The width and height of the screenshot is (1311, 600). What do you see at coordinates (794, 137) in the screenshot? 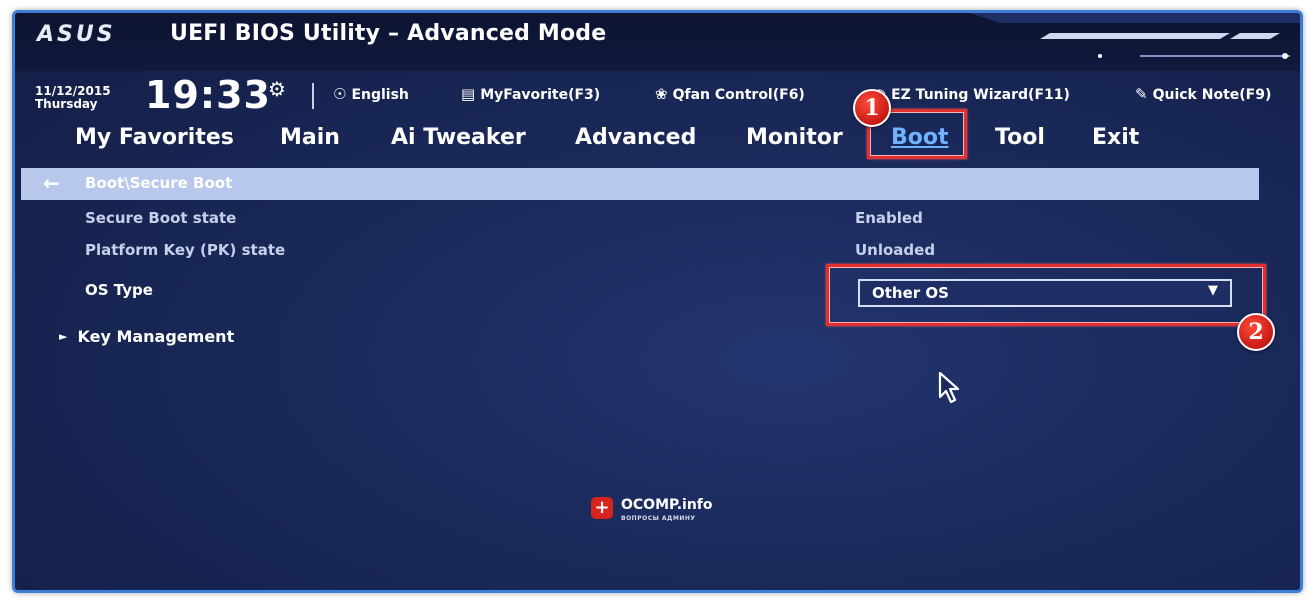
I see `tab-monitor: Monitor` at bounding box center [794, 137].